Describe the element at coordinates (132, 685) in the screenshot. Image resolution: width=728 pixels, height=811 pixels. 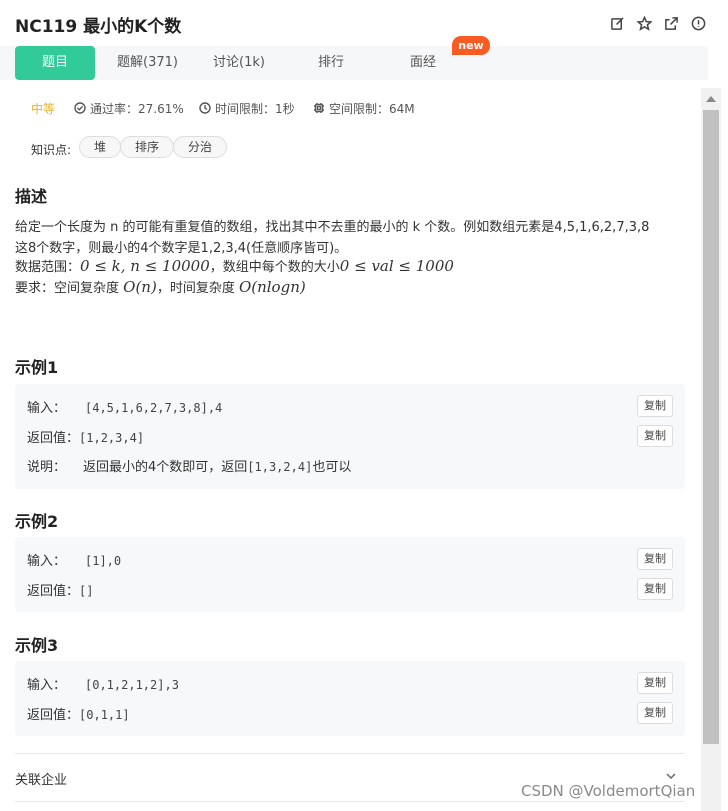
I see `input-value: [0,1,2,1,2],3` at that location.